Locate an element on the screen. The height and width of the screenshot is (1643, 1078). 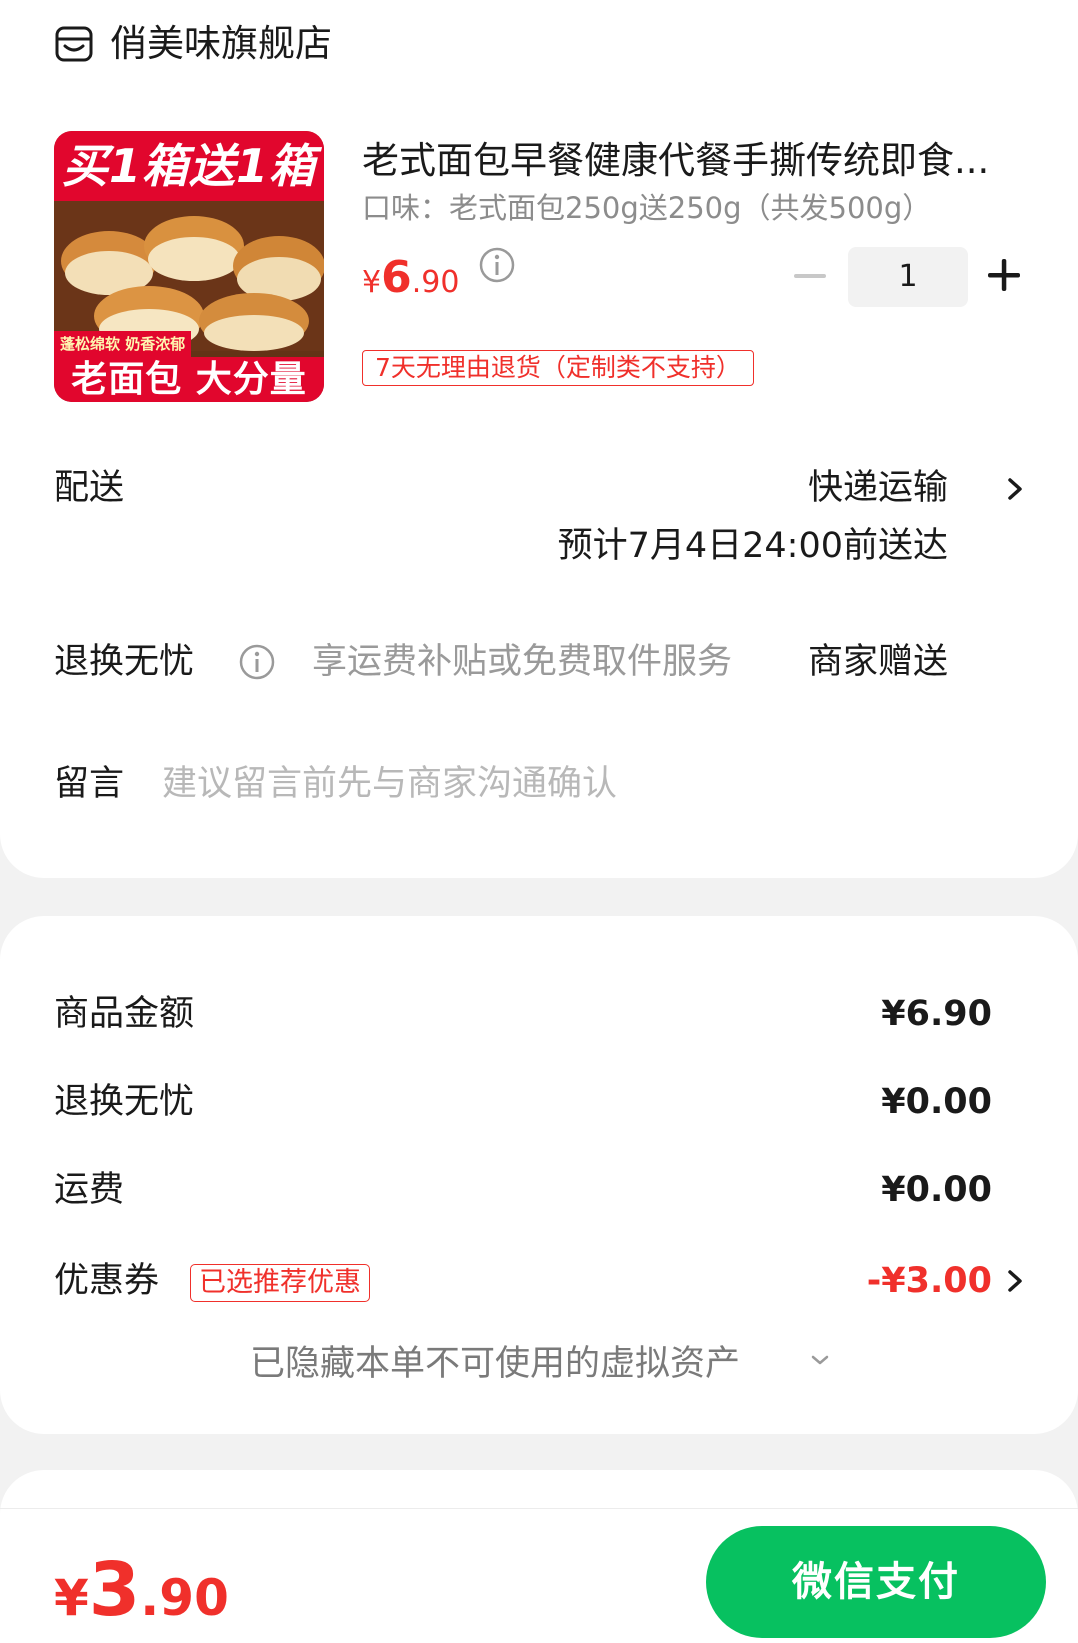
price-info-icon is located at coordinates (497, 265).